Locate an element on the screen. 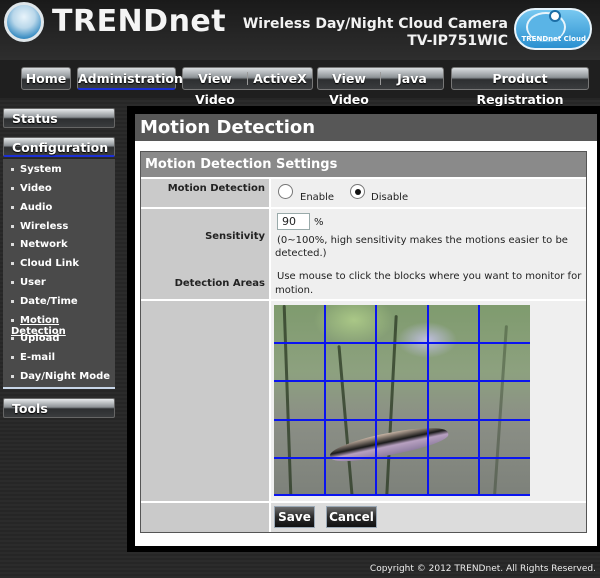  sidebar-item-email: E-mail is located at coordinates (33, 357).